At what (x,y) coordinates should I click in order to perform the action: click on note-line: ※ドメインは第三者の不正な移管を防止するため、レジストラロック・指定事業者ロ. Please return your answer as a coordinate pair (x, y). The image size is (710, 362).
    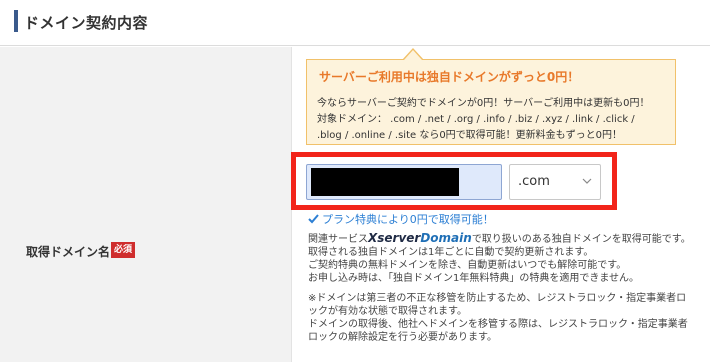
    Looking at the image, I should click on (497, 298).